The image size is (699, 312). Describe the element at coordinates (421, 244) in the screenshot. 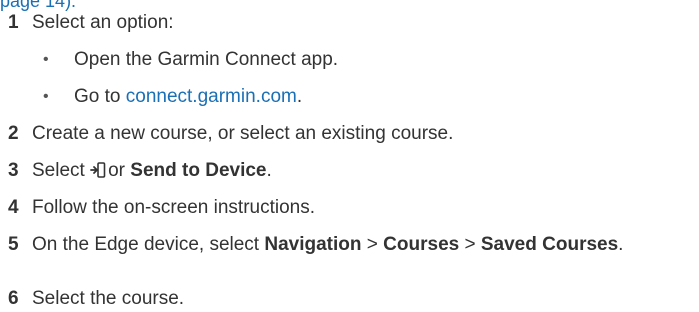

I see `courses-menu-label: Courses` at that location.